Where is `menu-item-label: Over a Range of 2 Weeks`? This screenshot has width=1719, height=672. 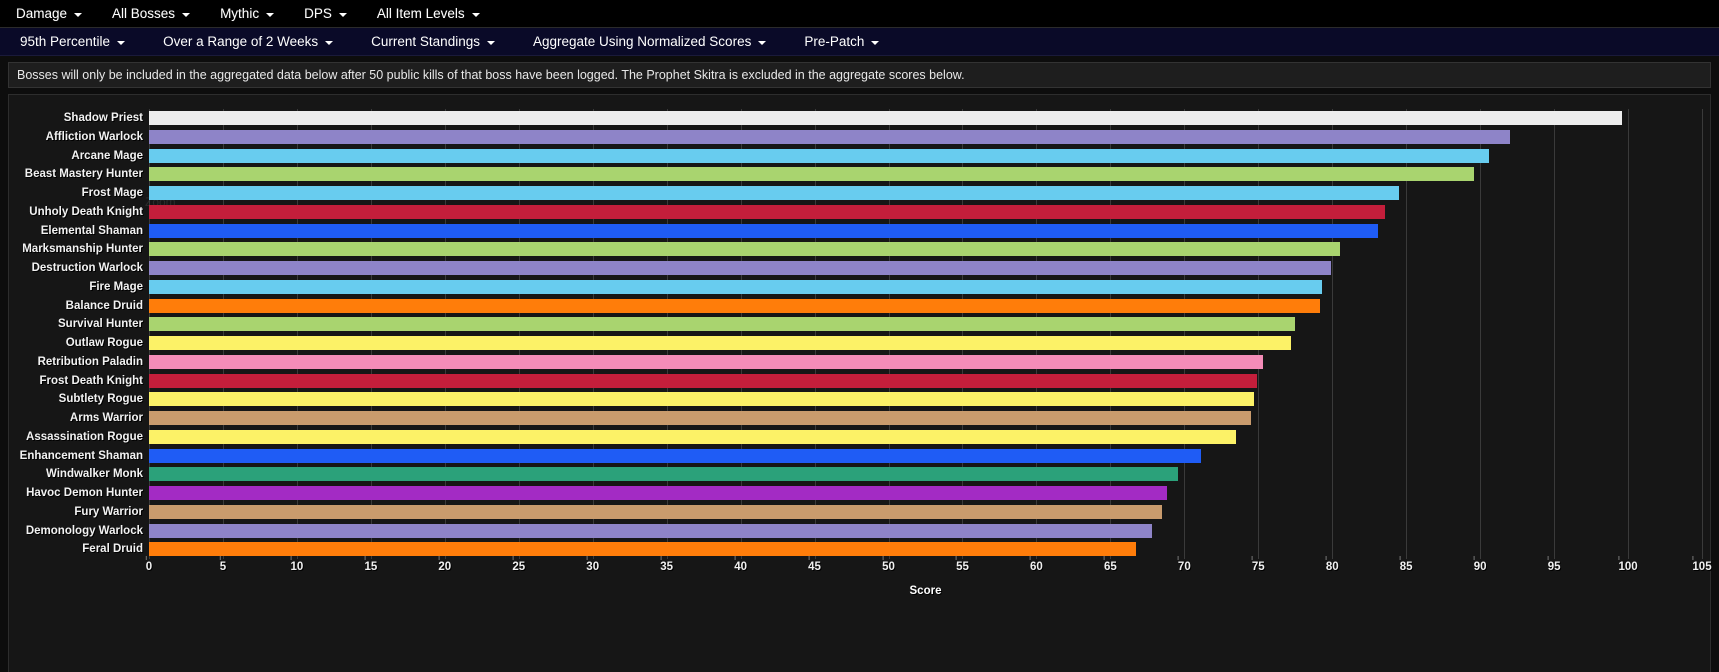 menu-item-label: Over a Range of 2 Weeks is located at coordinates (241, 41).